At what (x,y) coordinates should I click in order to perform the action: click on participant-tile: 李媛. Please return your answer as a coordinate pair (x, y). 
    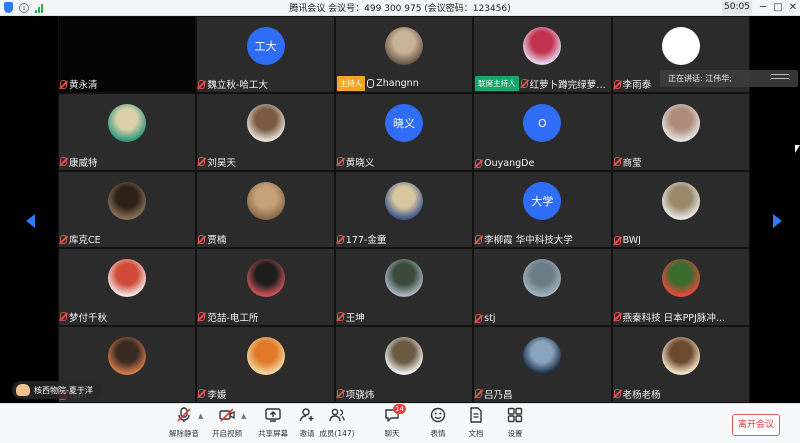
    Looking at the image, I should click on (265, 364).